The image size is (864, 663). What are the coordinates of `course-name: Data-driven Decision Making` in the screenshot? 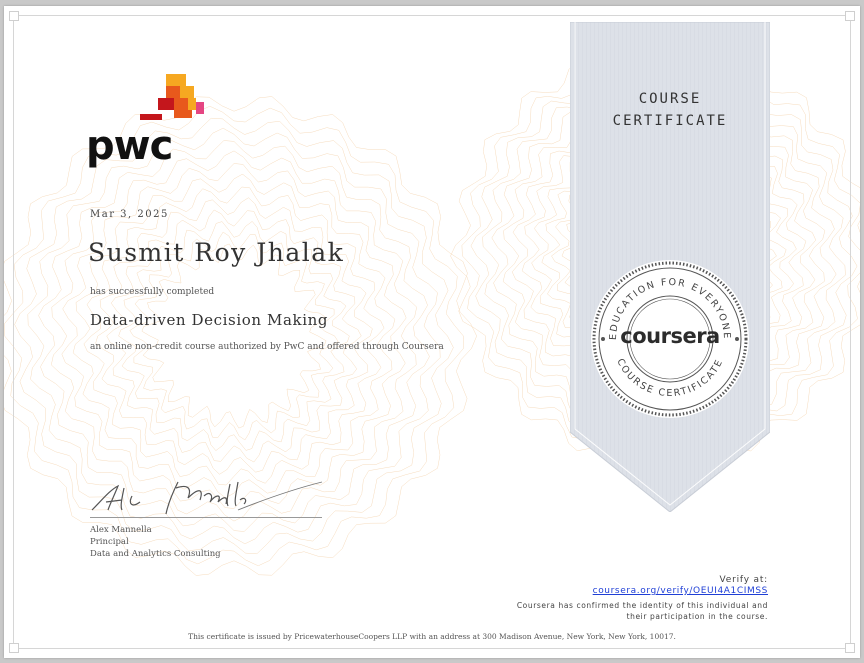 It's located at (209, 320).